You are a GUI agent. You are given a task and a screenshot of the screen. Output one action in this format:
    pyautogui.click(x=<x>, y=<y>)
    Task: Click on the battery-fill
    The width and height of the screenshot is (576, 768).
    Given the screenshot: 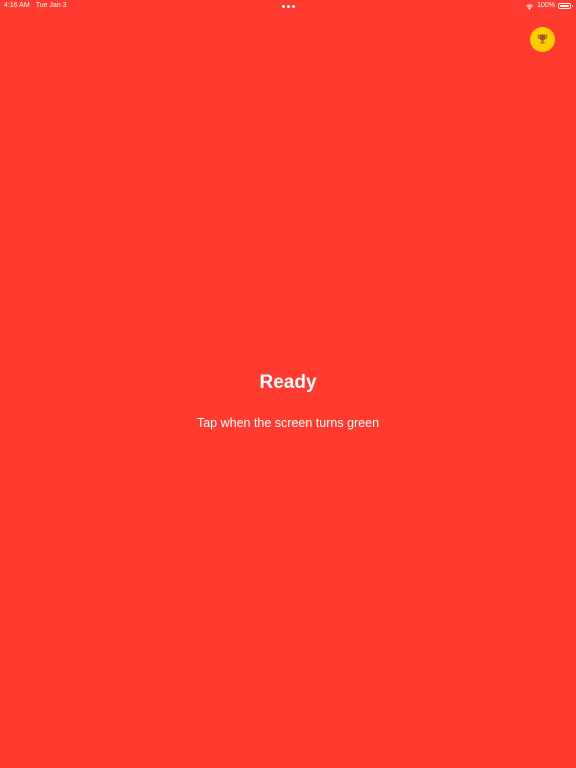 What is the action you would take?
    pyautogui.click(x=564, y=6)
    